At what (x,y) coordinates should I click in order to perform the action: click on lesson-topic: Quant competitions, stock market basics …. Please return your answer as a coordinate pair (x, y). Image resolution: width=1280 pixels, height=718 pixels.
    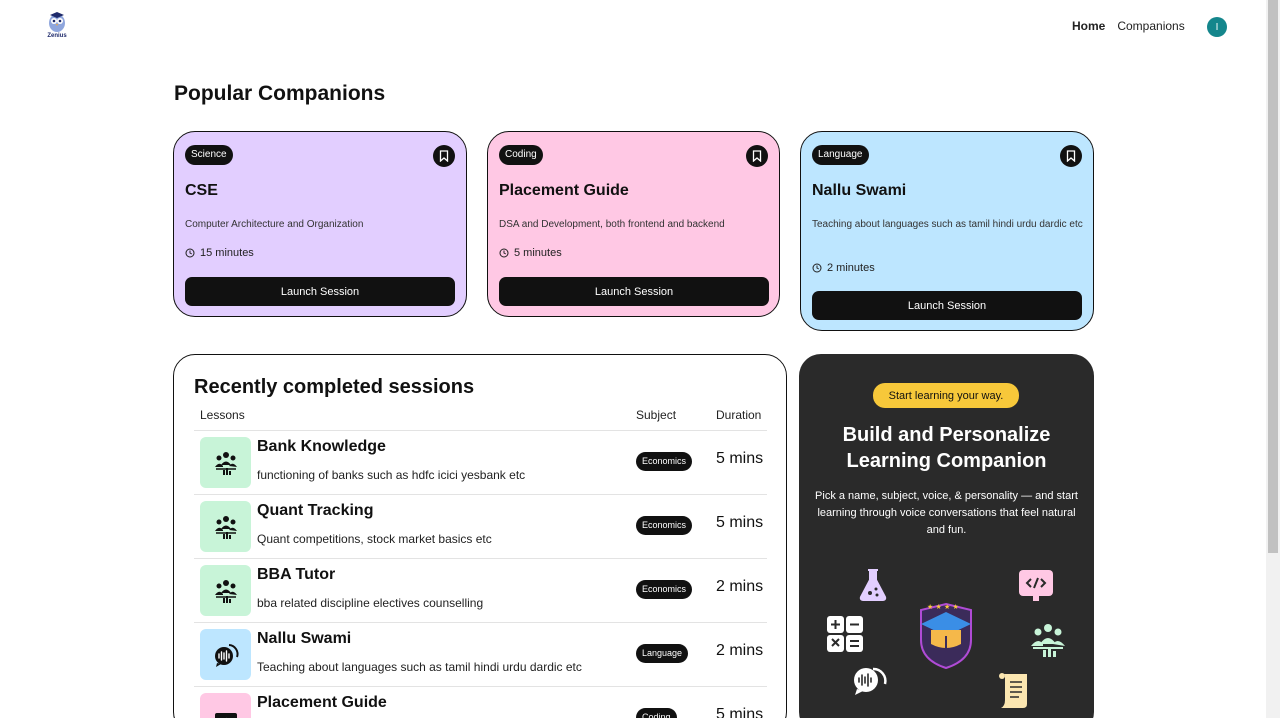
    Looking at the image, I should click on (374, 539).